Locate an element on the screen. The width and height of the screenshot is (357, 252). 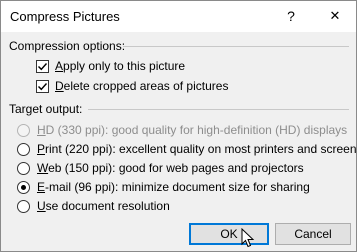
close-button: ✕ is located at coordinates (335, 16).